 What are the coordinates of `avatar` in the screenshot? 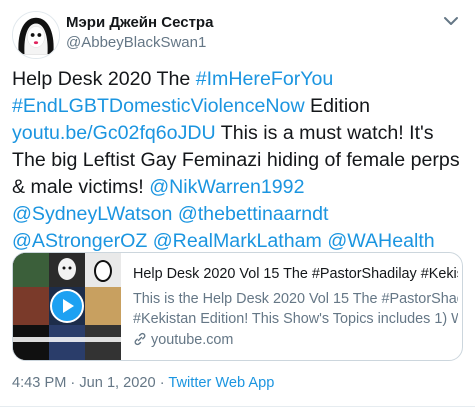 It's located at (36, 35).